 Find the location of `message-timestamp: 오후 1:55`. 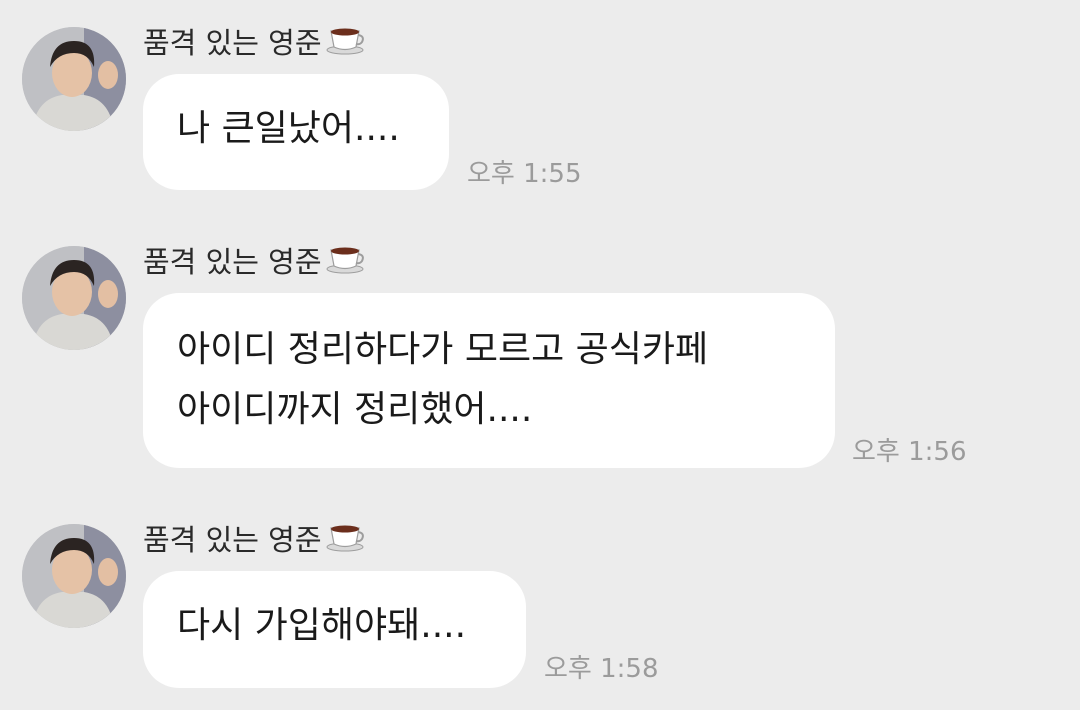

message-timestamp: 오후 1:55 is located at coordinates (524, 174).